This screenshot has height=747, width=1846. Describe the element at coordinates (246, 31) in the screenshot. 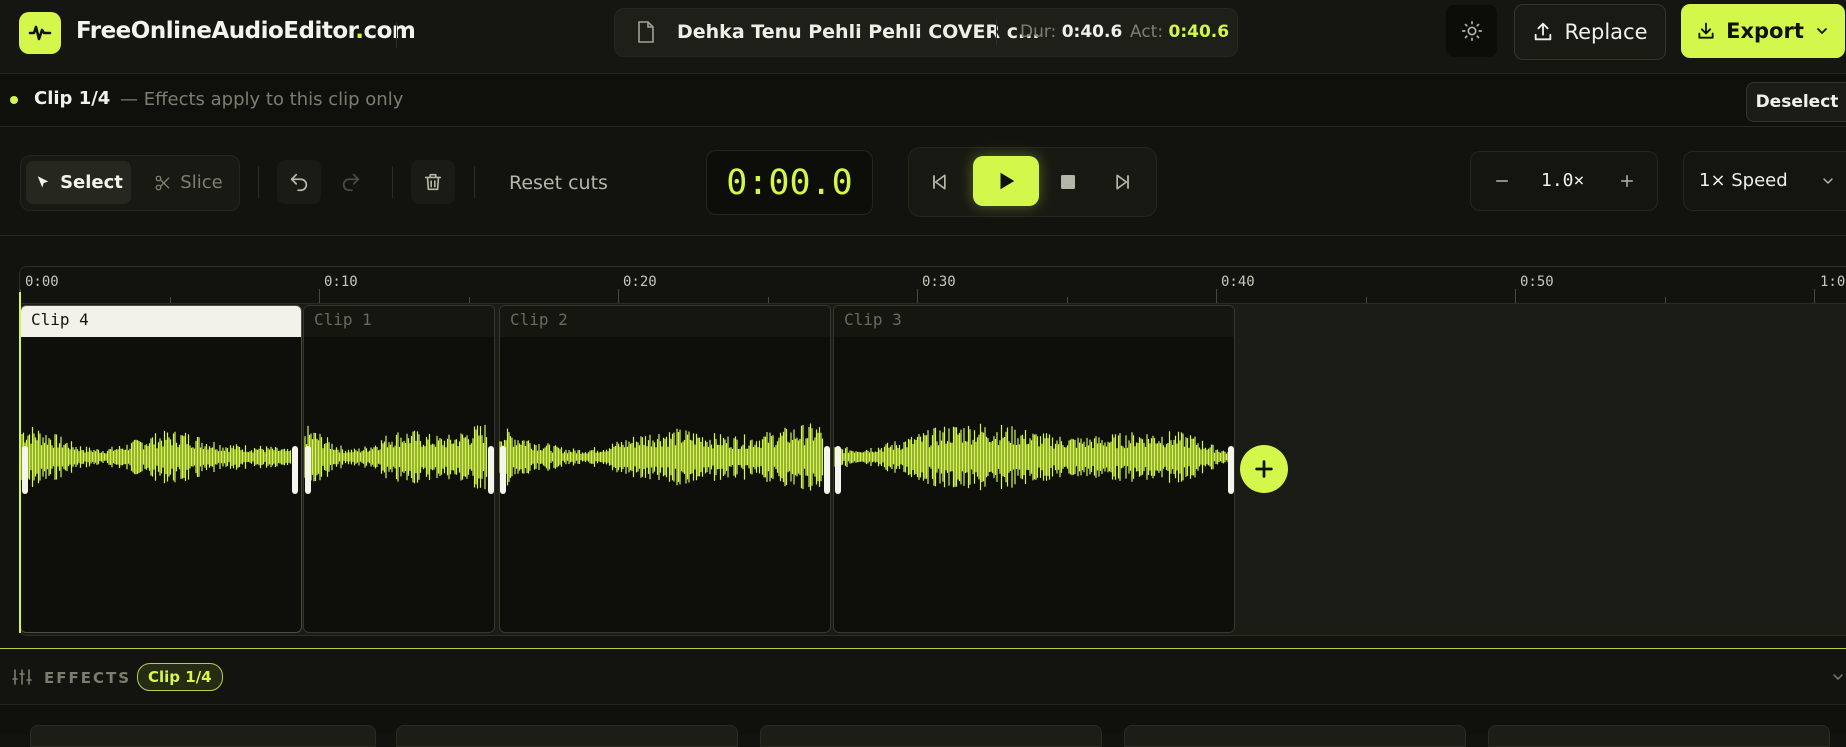

I see `brand-name: FreeOnlineAudioEditor.com` at that location.